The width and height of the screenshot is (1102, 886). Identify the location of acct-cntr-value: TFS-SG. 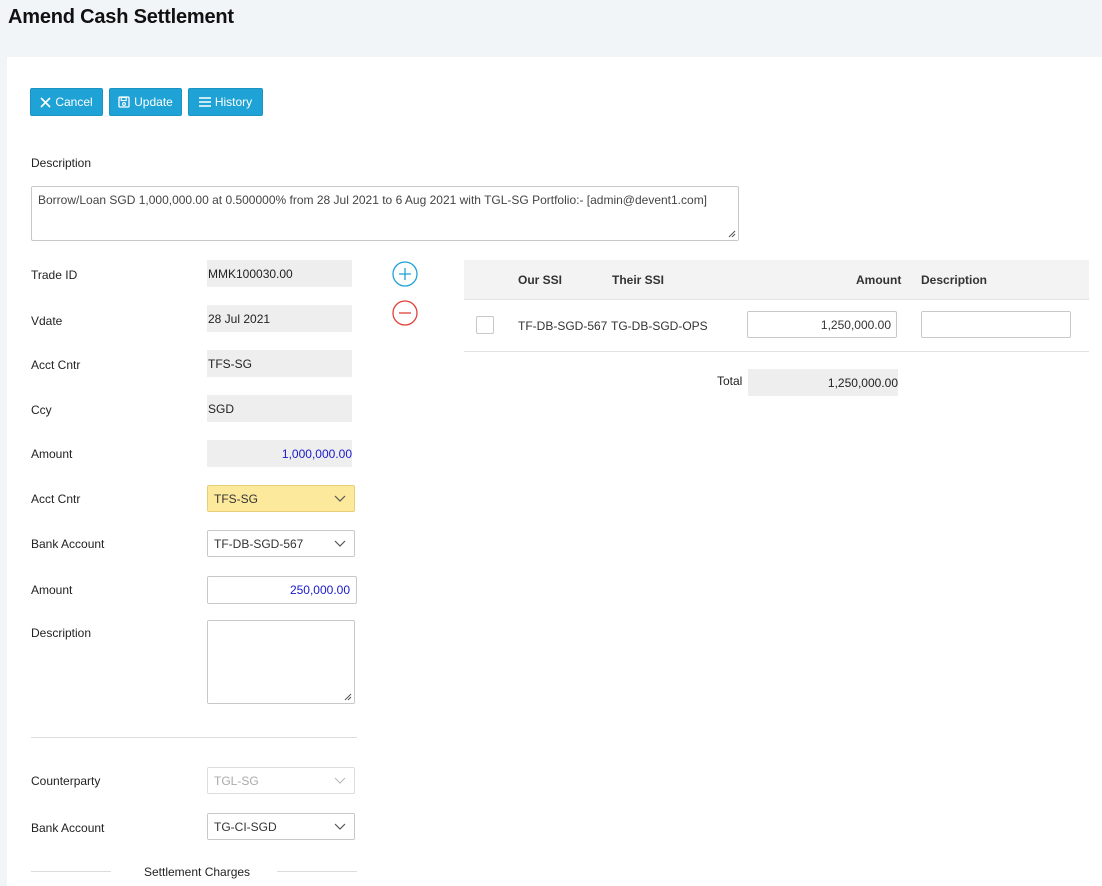
(279, 363).